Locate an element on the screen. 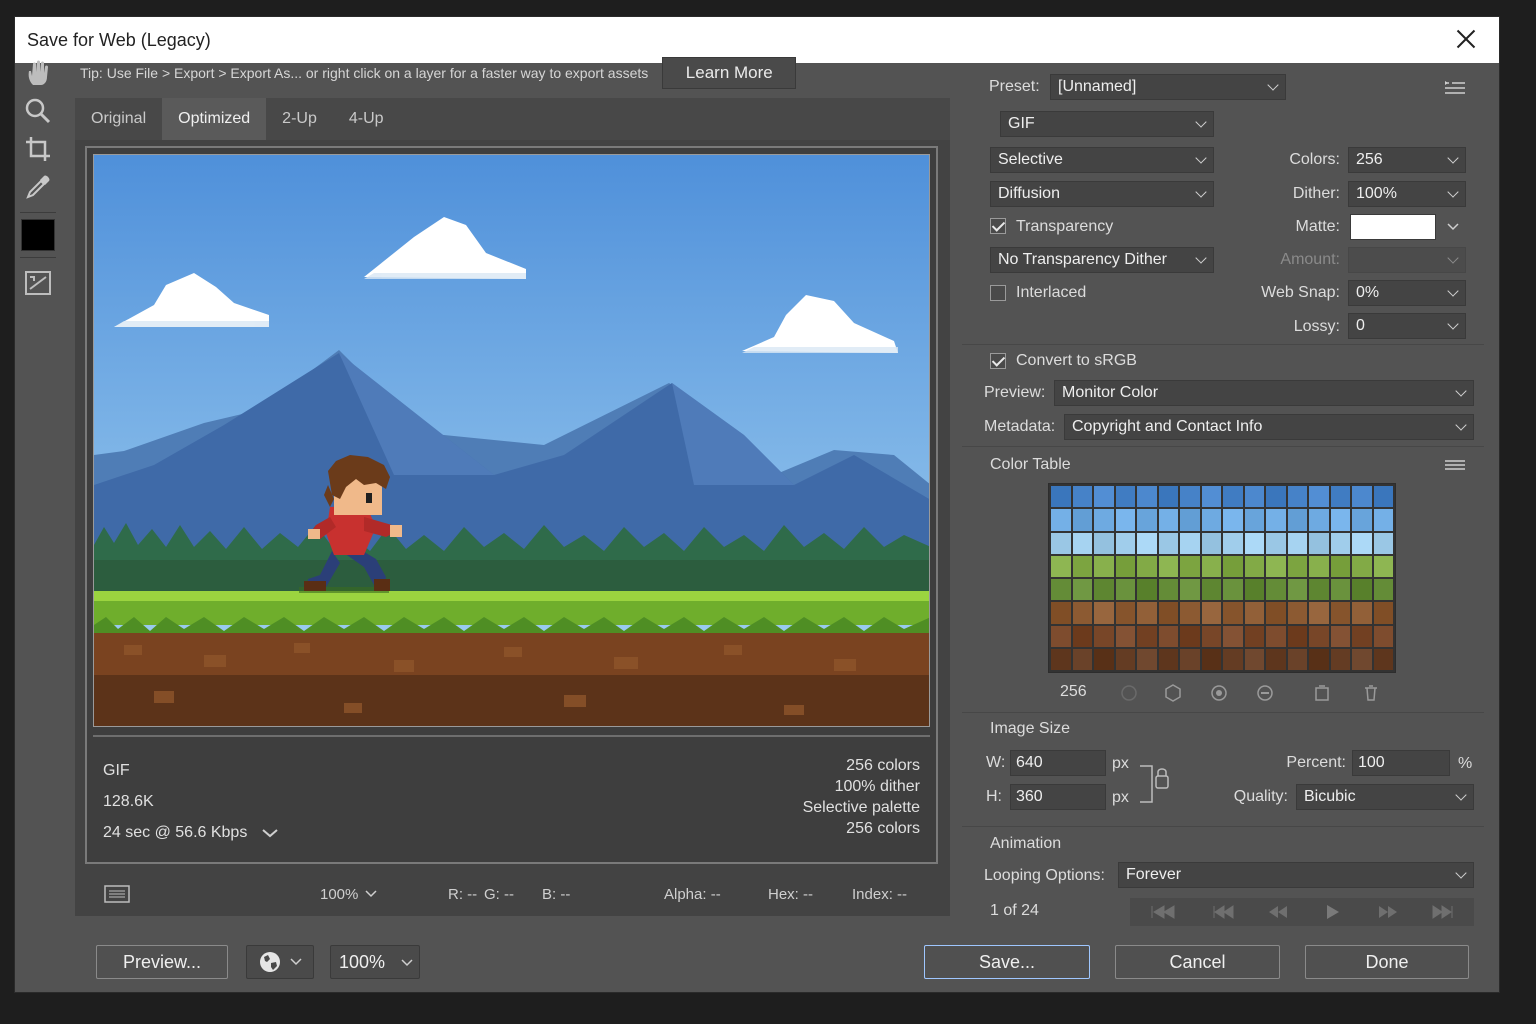  tab-optimized: Optimized is located at coordinates (214, 119).